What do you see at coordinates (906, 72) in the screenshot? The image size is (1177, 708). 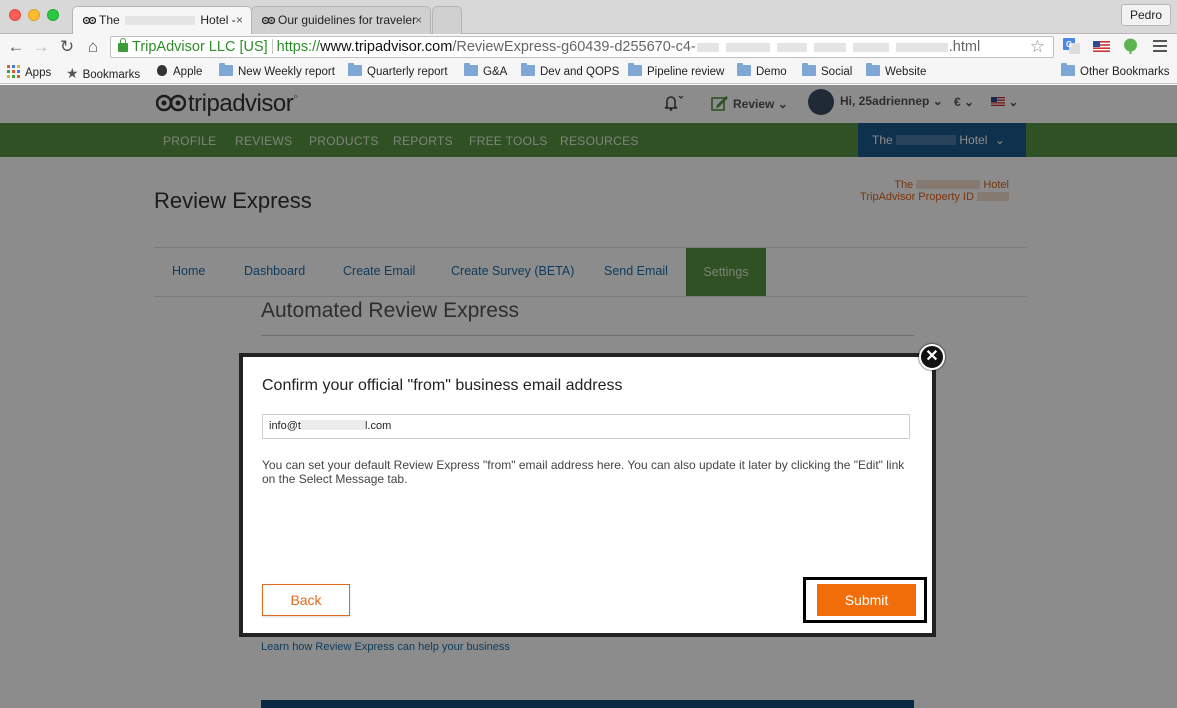 I see `bookmark-label: Website` at bounding box center [906, 72].